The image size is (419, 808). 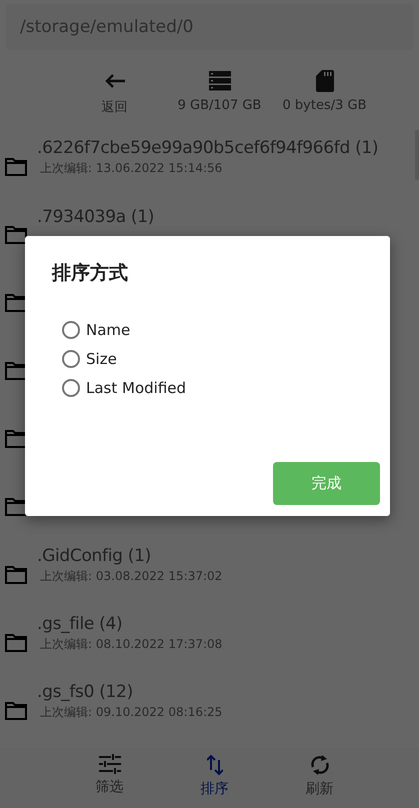 What do you see at coordinates (131, 712) in the screenshot?
I see `modified-date: 上次编辑: 09.10.2022 08:16:25` at bounding box center [131, 712].